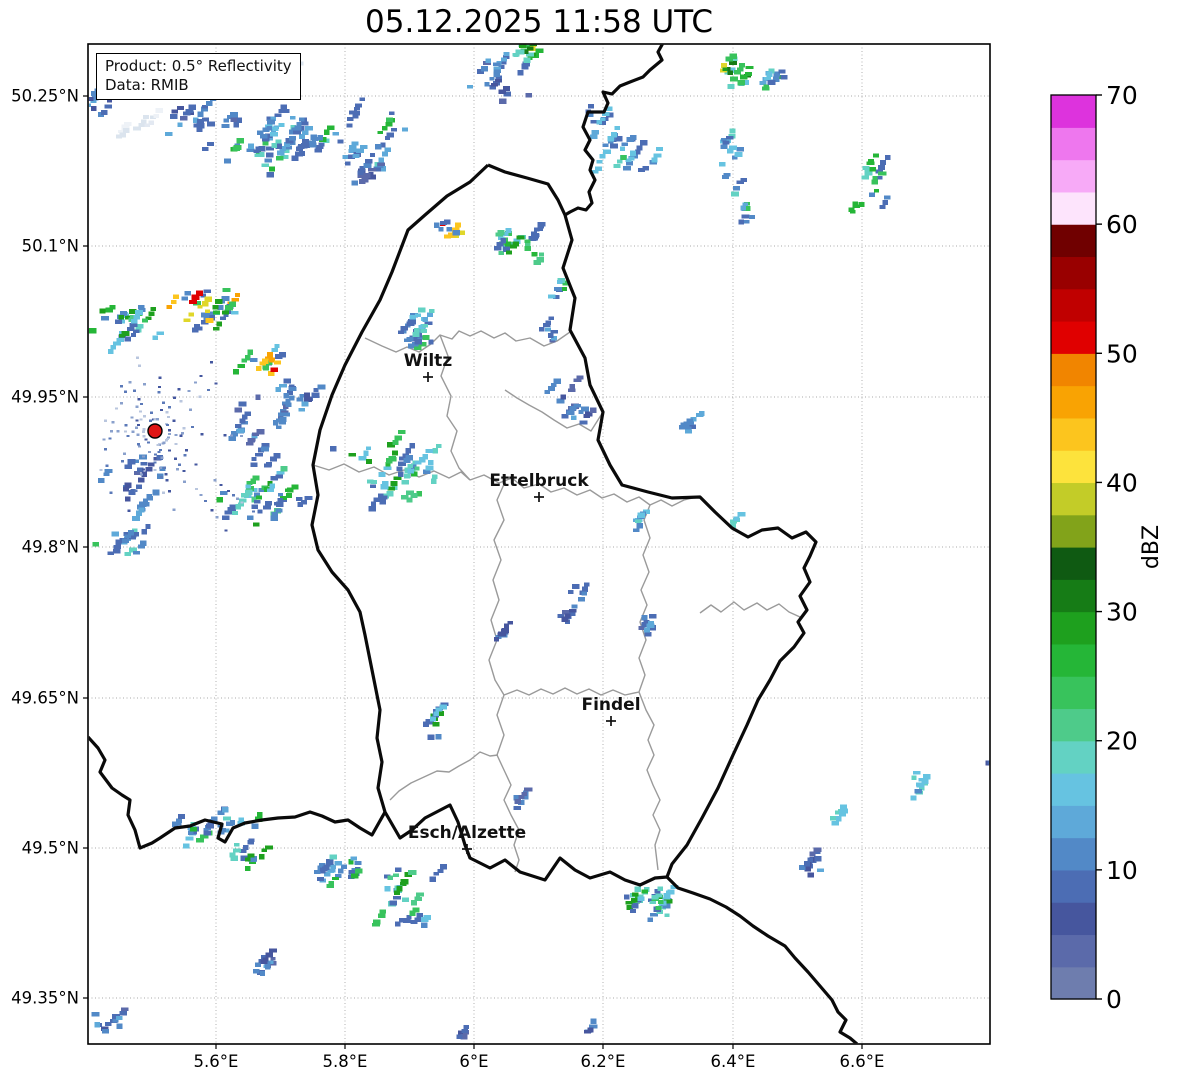 This screenshot has height=1081, width=1184. Describe the element at coordinates (610, 705) in the screenshot. I see `city-label: Findel` at that location.